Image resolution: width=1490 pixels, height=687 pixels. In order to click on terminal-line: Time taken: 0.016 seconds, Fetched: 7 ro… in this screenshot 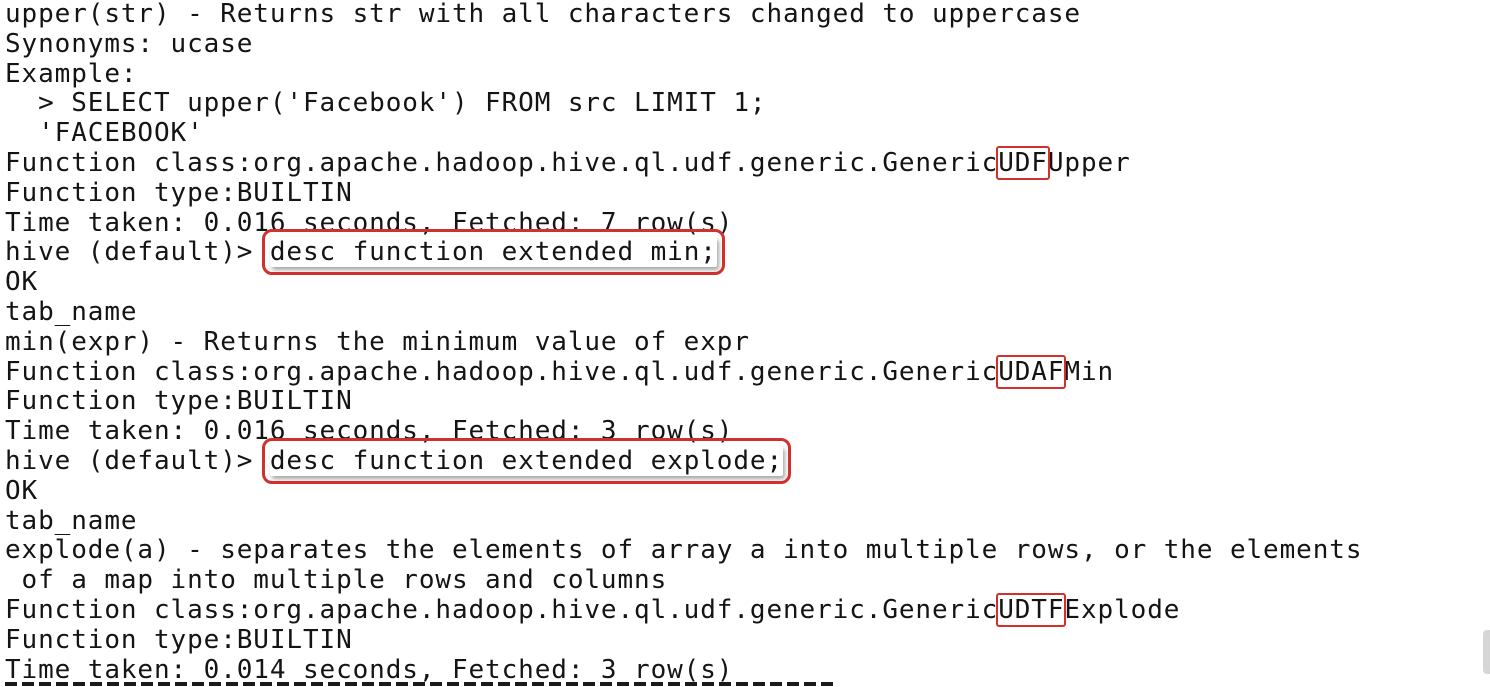, I will do `click(369, 222)`.